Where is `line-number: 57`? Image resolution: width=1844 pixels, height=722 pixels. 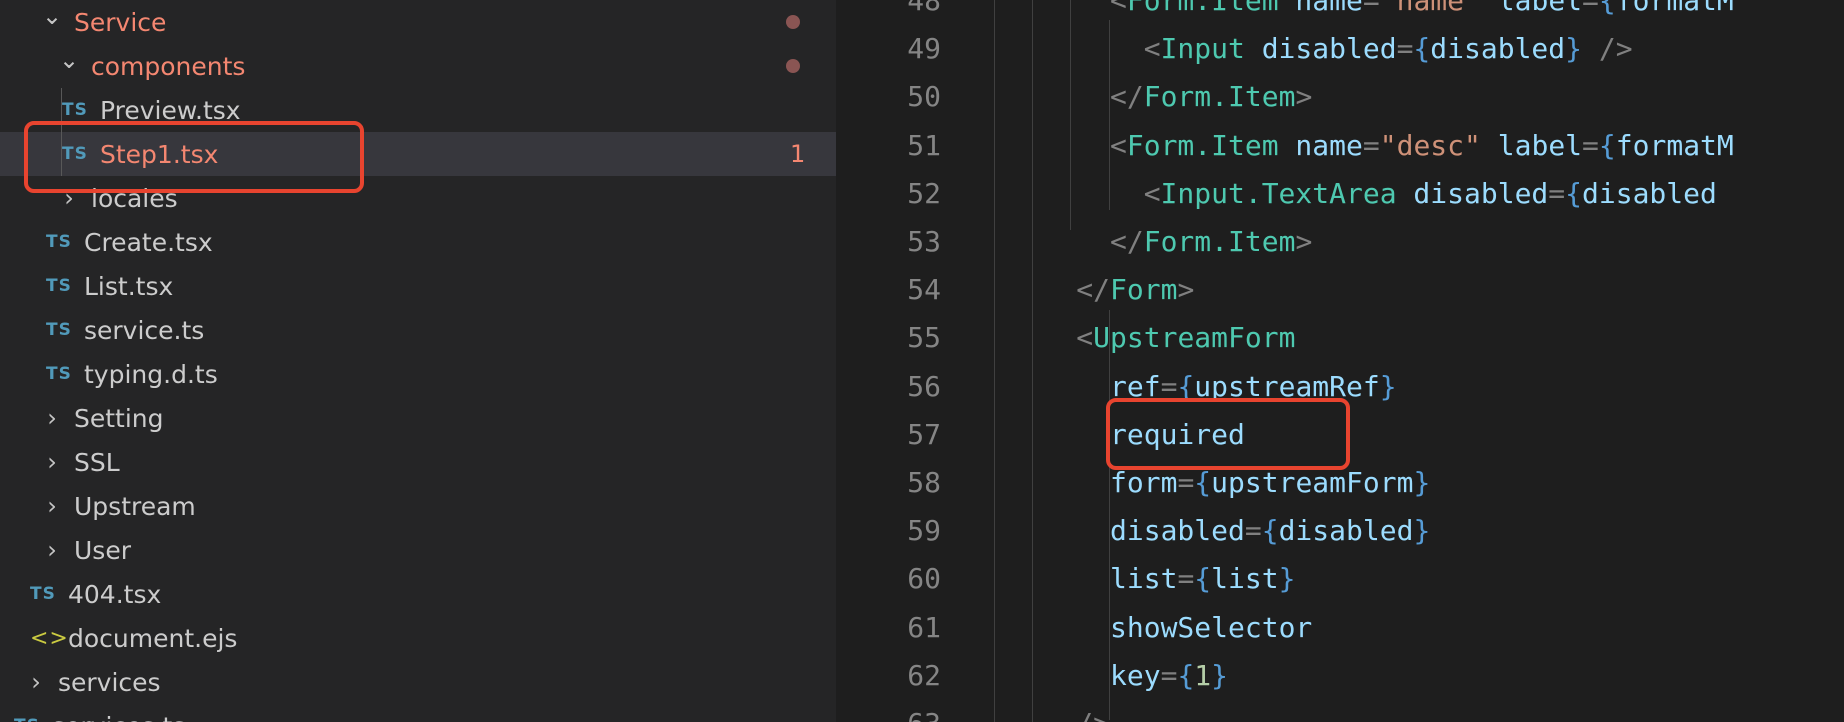 line-number: 57 is located at coordinates (924, 434).